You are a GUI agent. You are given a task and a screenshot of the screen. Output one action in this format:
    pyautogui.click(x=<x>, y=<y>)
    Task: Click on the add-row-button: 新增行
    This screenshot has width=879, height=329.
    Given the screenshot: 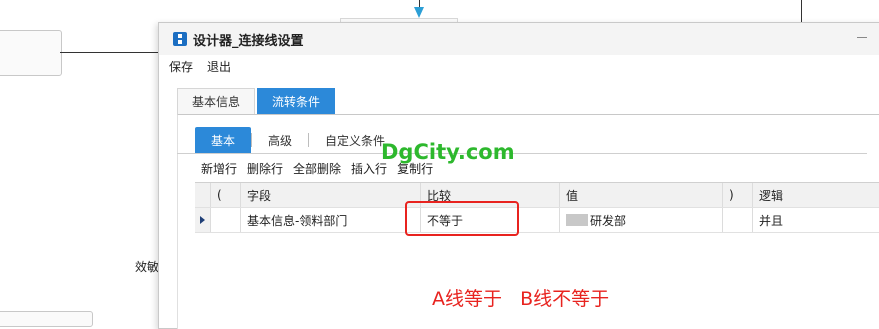 What is the action you would take?
    pyautogui.click(x=219, y=168)
    